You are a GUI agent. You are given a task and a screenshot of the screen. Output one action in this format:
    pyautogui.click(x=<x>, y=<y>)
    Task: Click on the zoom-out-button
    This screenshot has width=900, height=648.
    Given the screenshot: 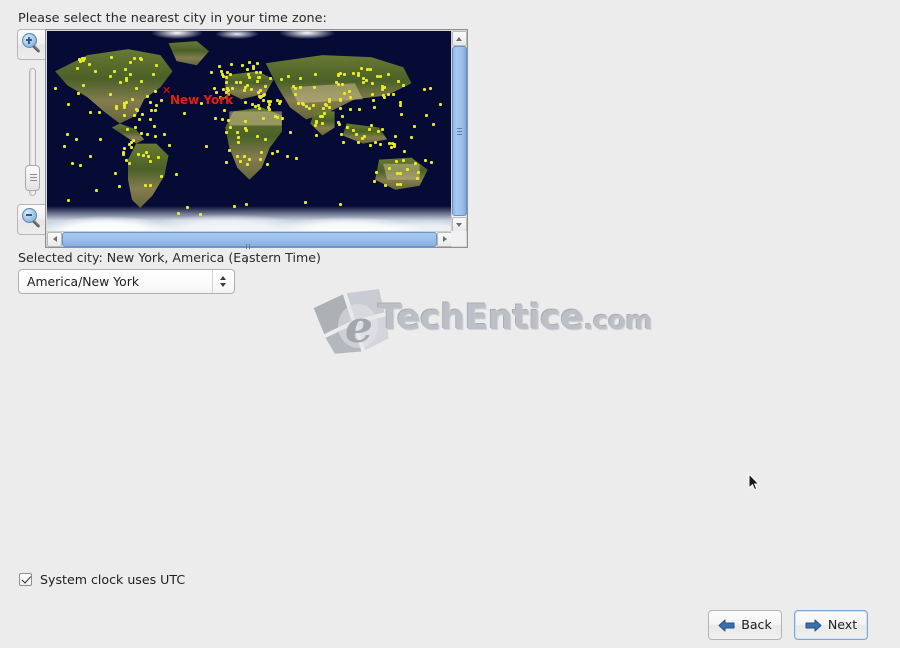 What is the action you would take?
    pyautogui.click(x=32, y=219)
    